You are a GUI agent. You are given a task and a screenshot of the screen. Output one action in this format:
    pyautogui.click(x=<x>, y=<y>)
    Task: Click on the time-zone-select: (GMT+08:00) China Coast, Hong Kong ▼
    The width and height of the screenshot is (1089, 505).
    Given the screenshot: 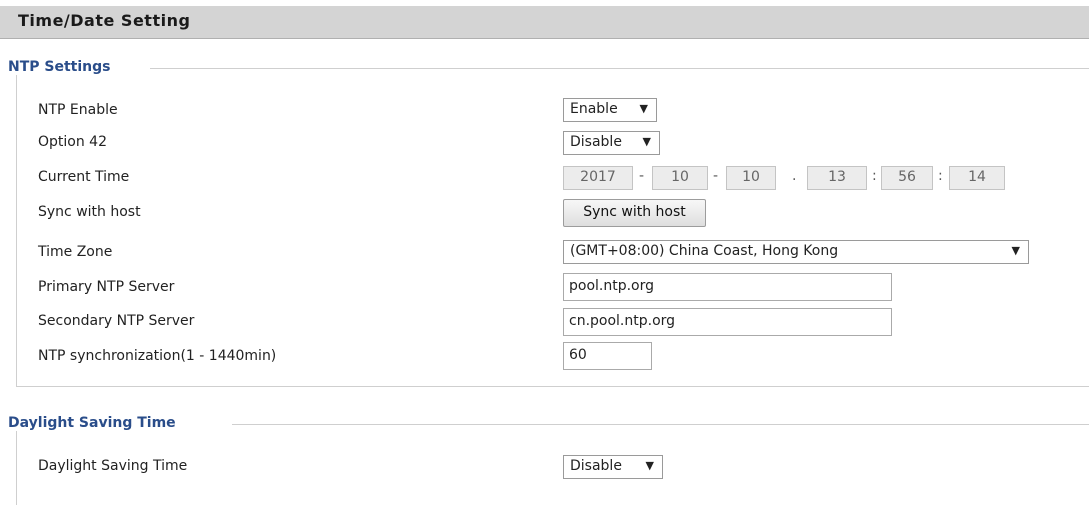 What is the action you would take?
    pyautogui.click(x=796, y=252)
    